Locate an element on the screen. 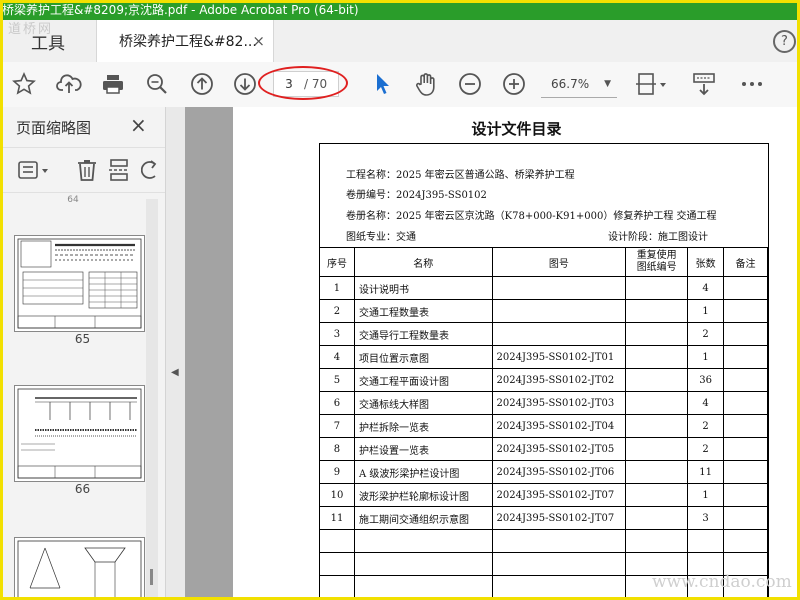  table-cell-no: 9 is located at coordinates (337, 472).